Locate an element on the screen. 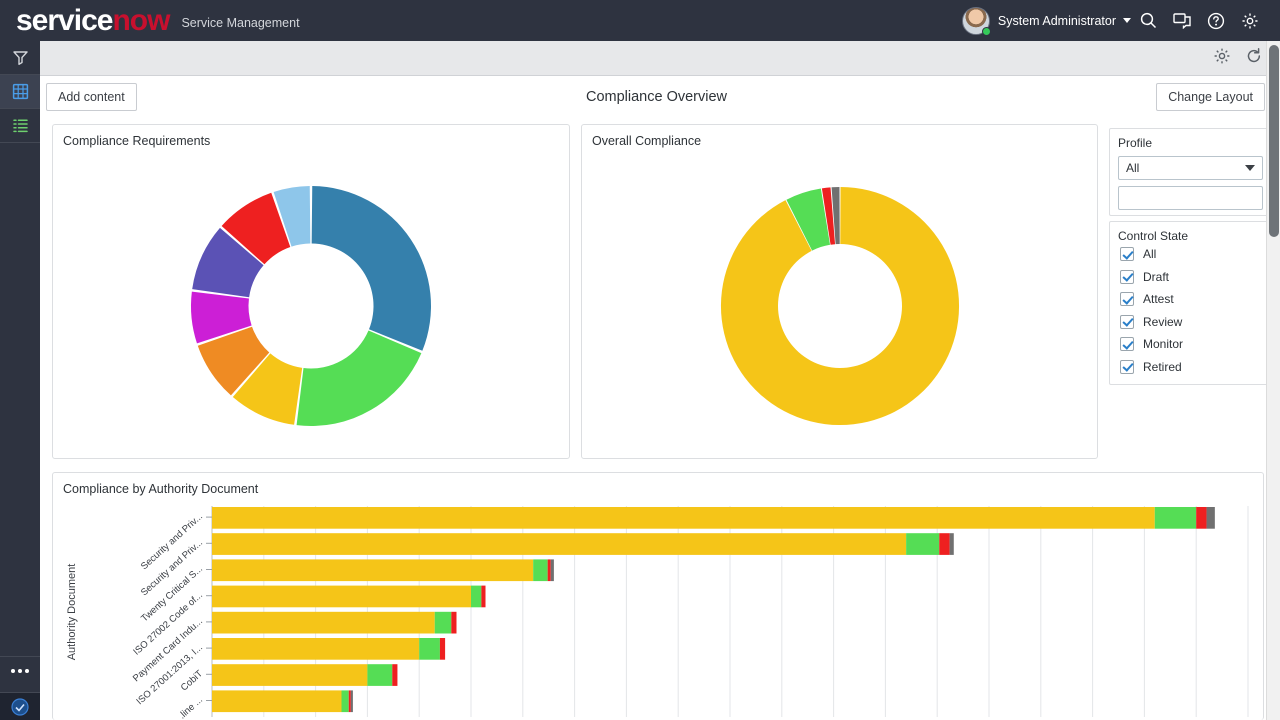 This screenshot has width=1280, height=720. profile-select: All is located at coordinates (1190, 168).